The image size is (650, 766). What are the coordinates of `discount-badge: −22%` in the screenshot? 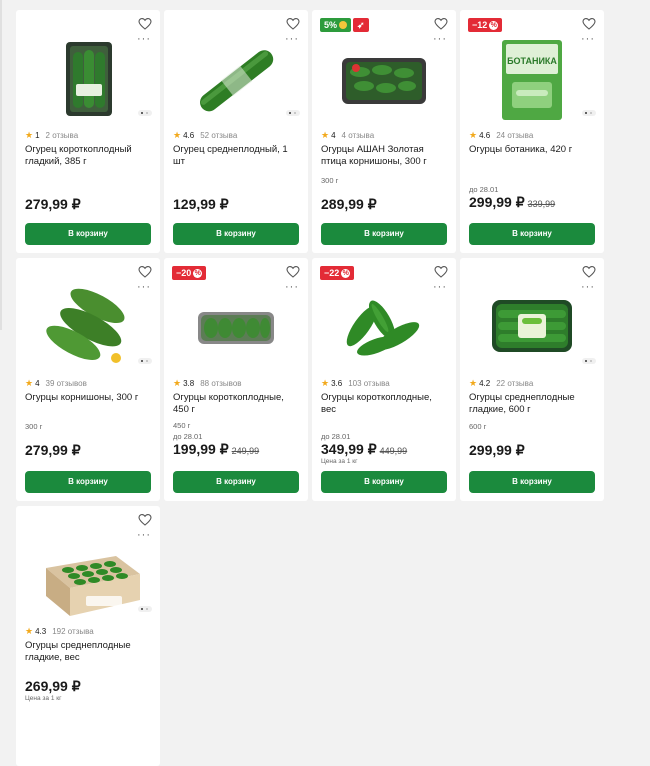 It's located at (337, 273).